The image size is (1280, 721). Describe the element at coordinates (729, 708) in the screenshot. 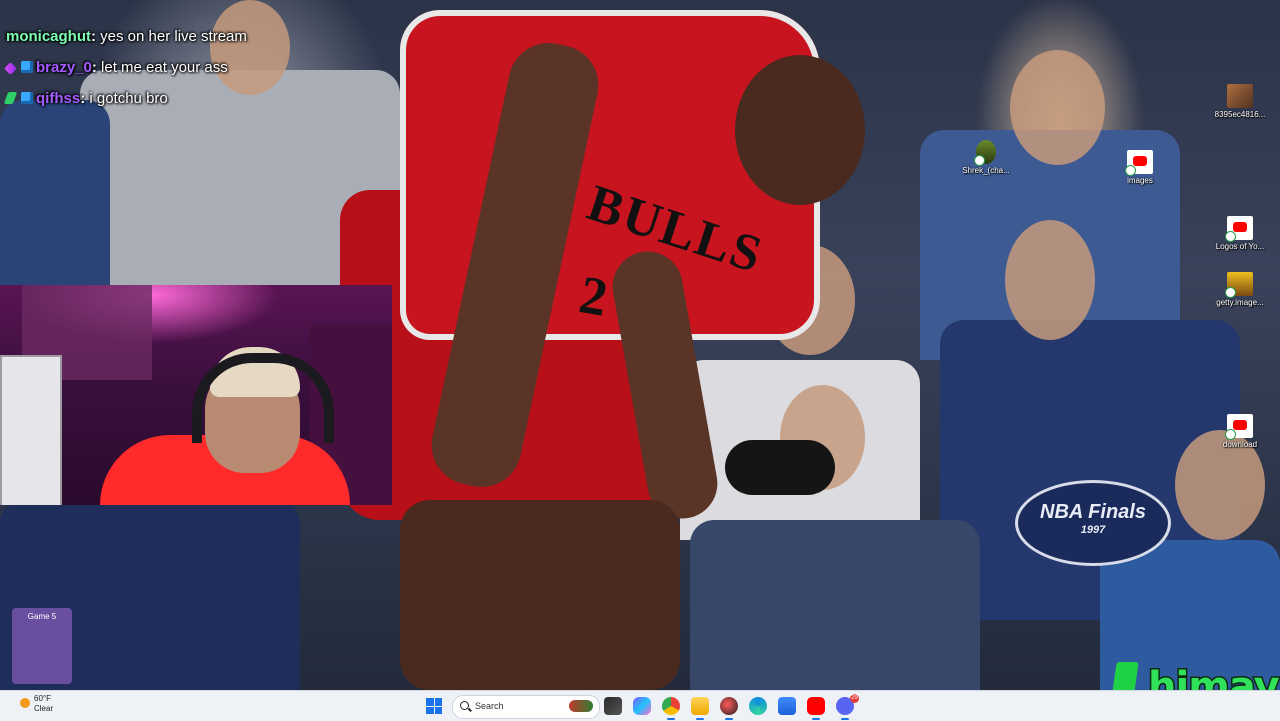

I see `red-app-icon` at that location.